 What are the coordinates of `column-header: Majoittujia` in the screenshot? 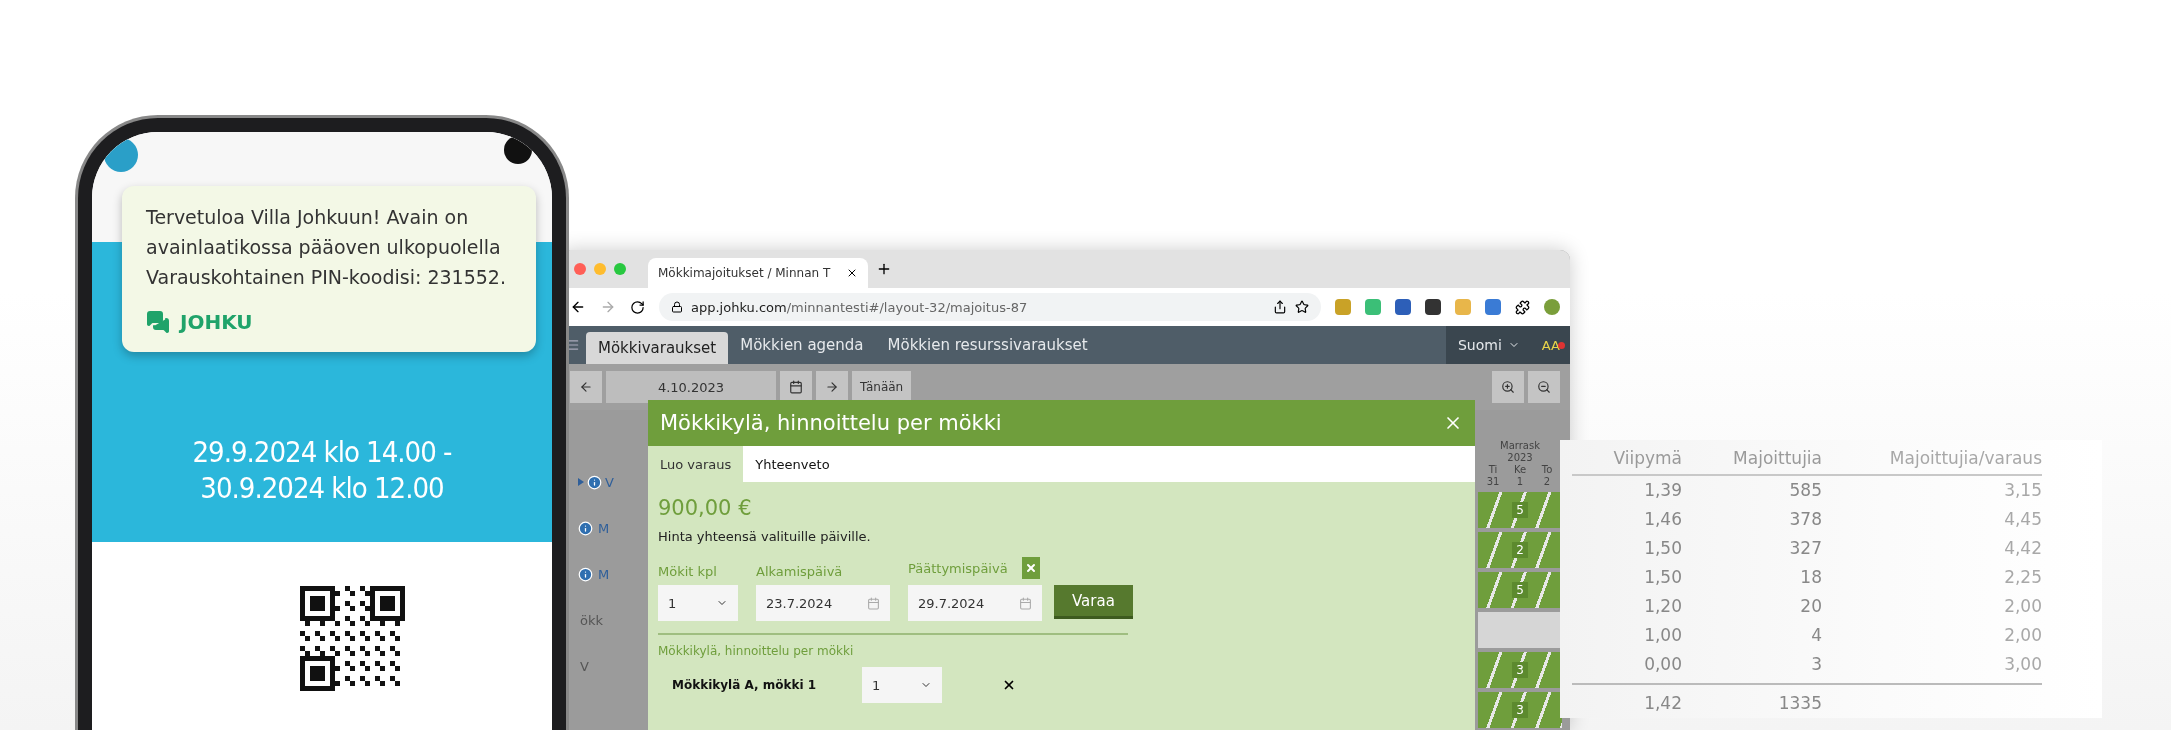 It's located at (1752, 458).